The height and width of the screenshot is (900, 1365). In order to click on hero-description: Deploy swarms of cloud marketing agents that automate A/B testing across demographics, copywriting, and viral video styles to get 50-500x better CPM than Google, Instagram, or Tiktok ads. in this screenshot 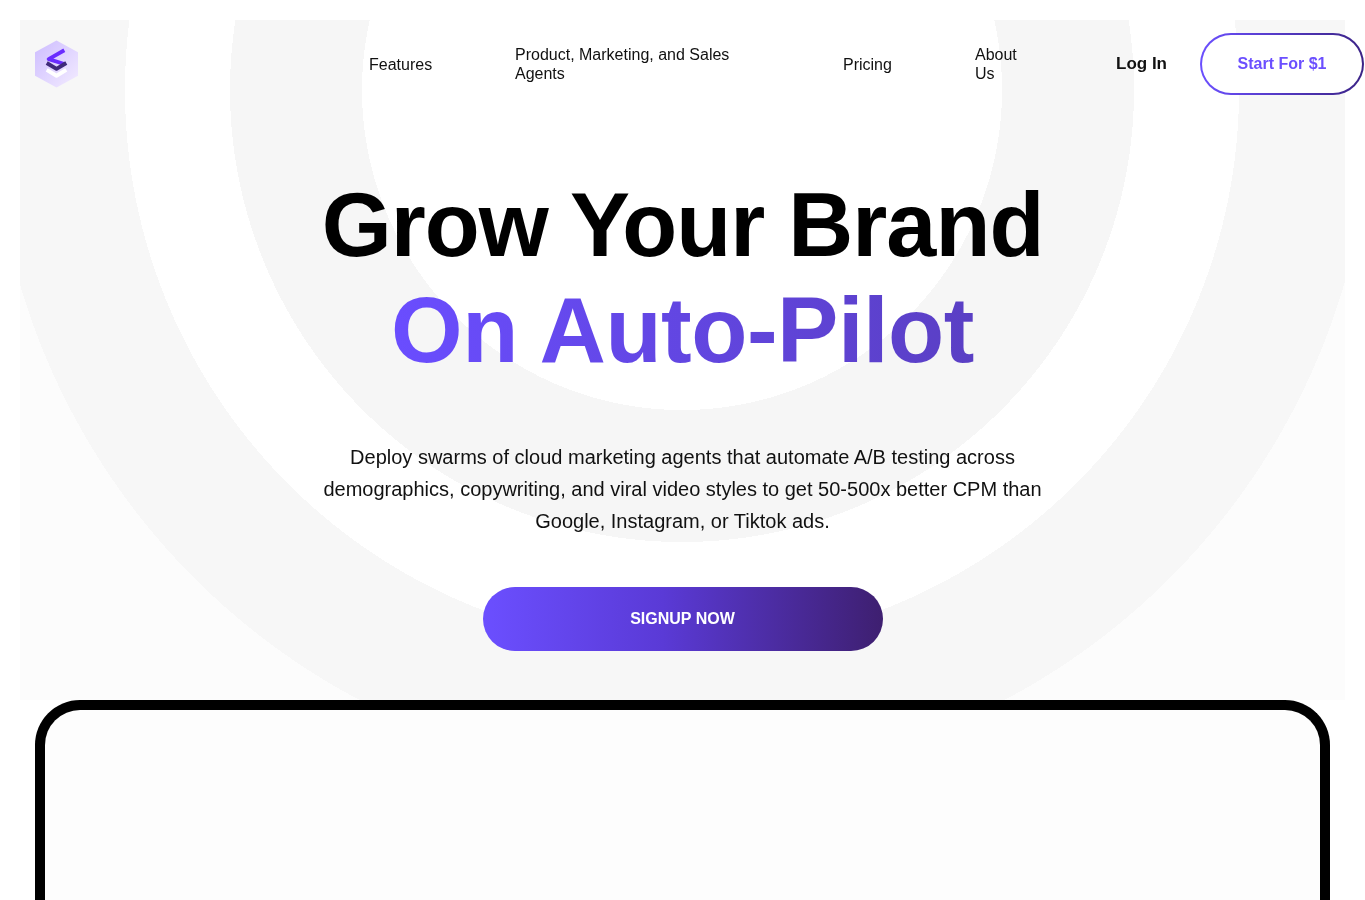, I will do `click(682, 489)`.